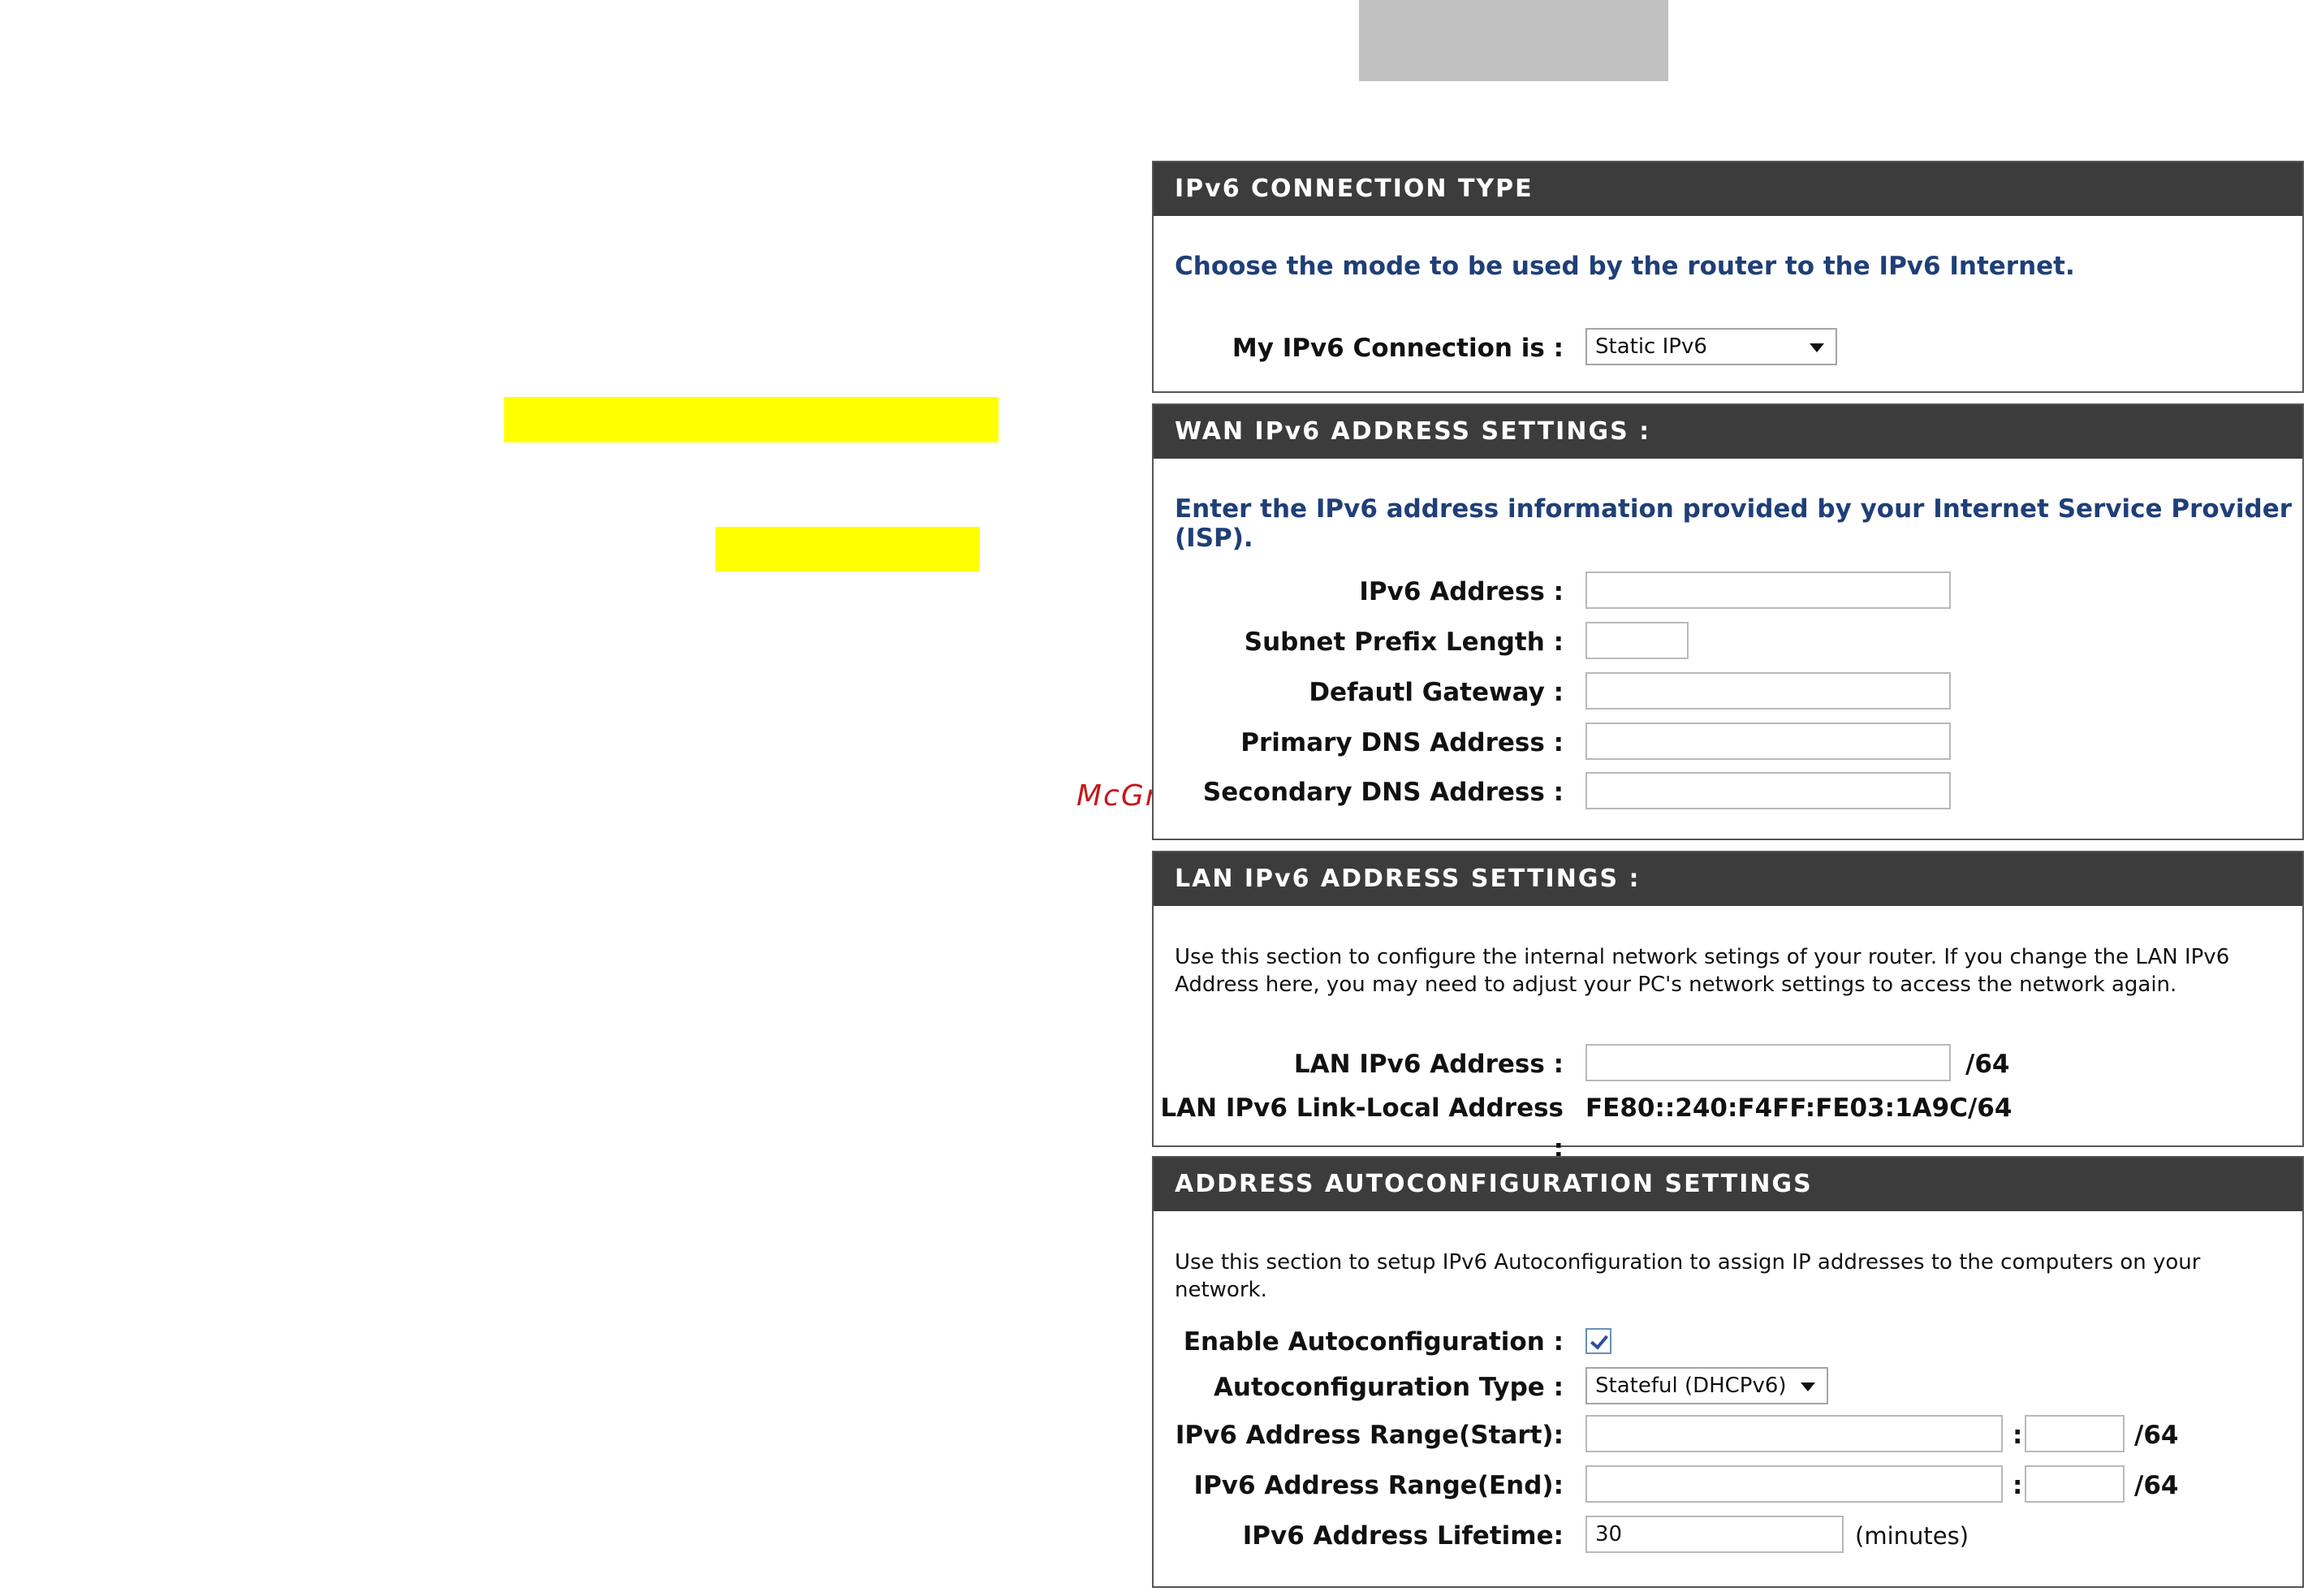 This screenshot has width=2308, height=1596. What do you see at coordinates (1798, 1108) in the screenshot?
I see `link-local-value: FE80::240:F4FF:FE03:1A9C/64` at bounding box center [1798, 1108].